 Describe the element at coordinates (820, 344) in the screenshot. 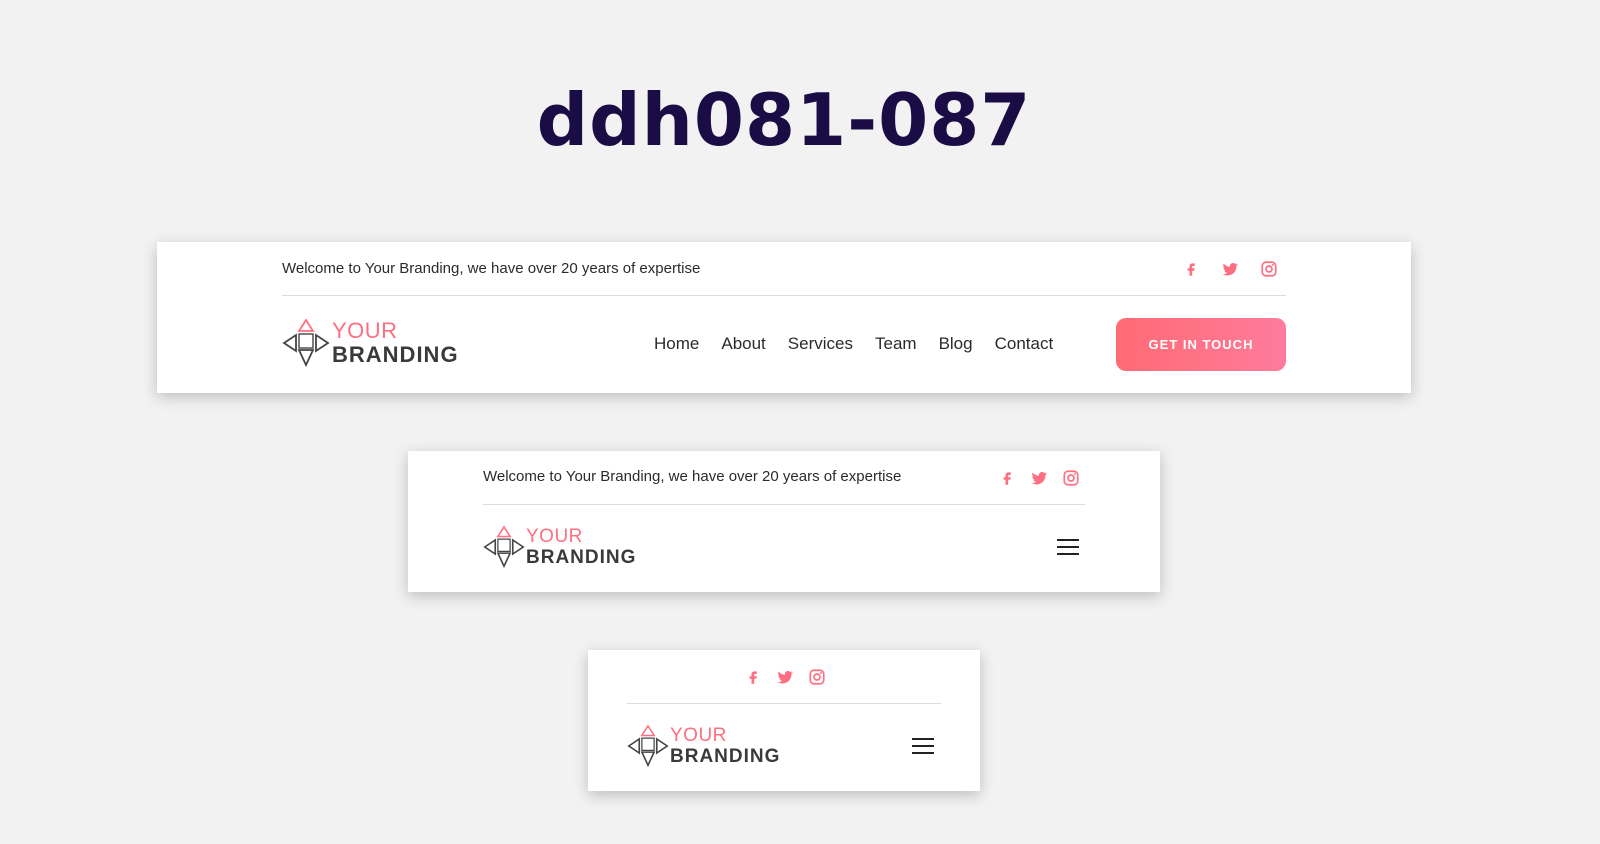

I see `nav-services: Services` at that location.